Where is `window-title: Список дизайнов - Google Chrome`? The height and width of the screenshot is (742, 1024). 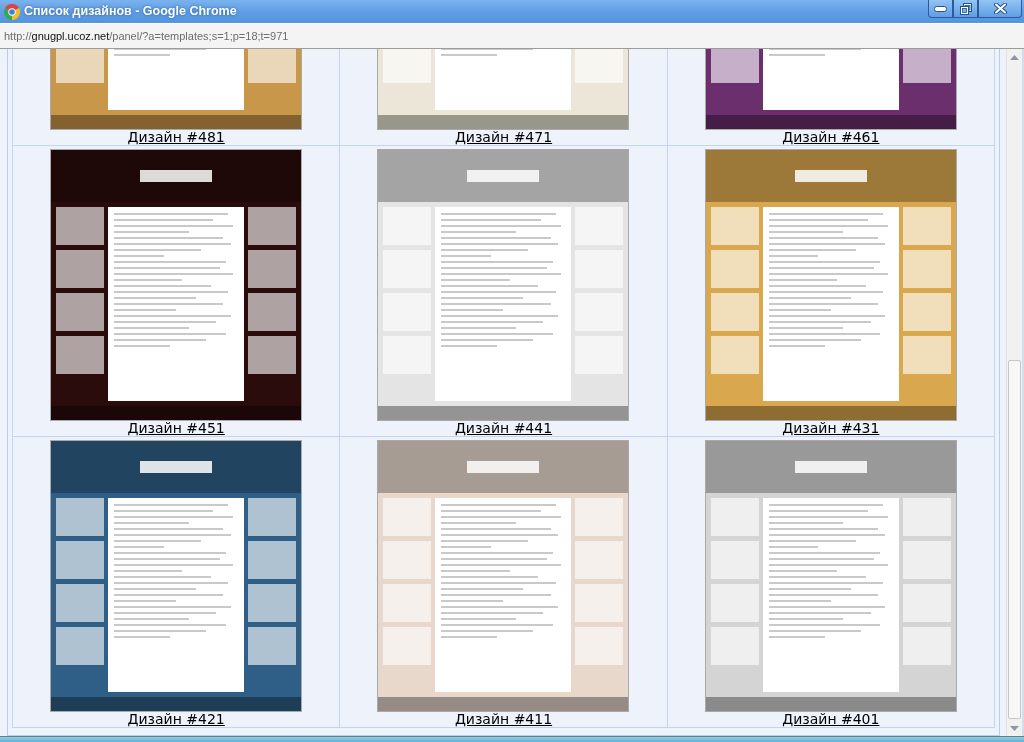 window-title: Список дизайнов - Google Chrome is located at coordinates (130, 12).